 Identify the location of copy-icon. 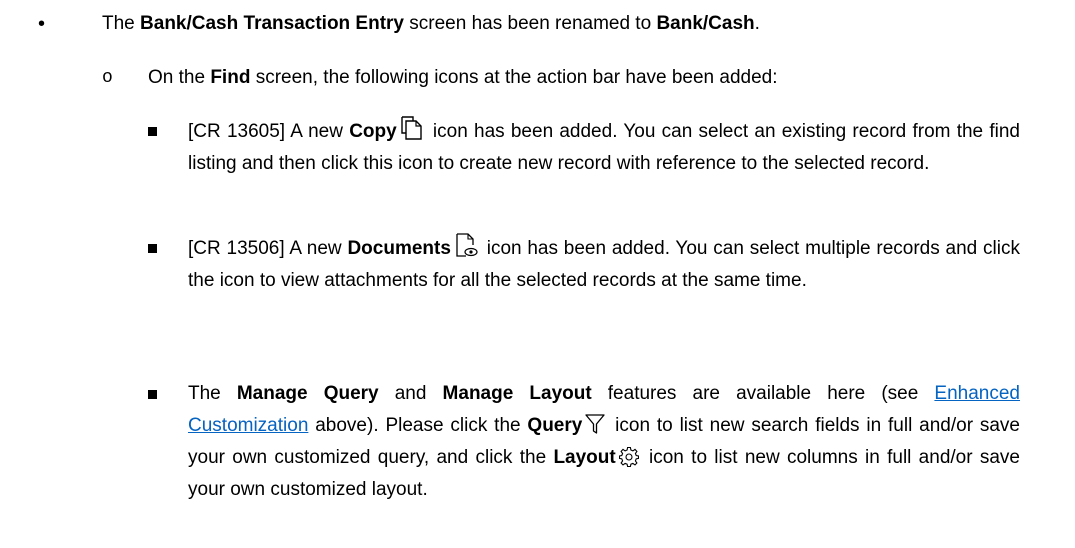
(412, 128).